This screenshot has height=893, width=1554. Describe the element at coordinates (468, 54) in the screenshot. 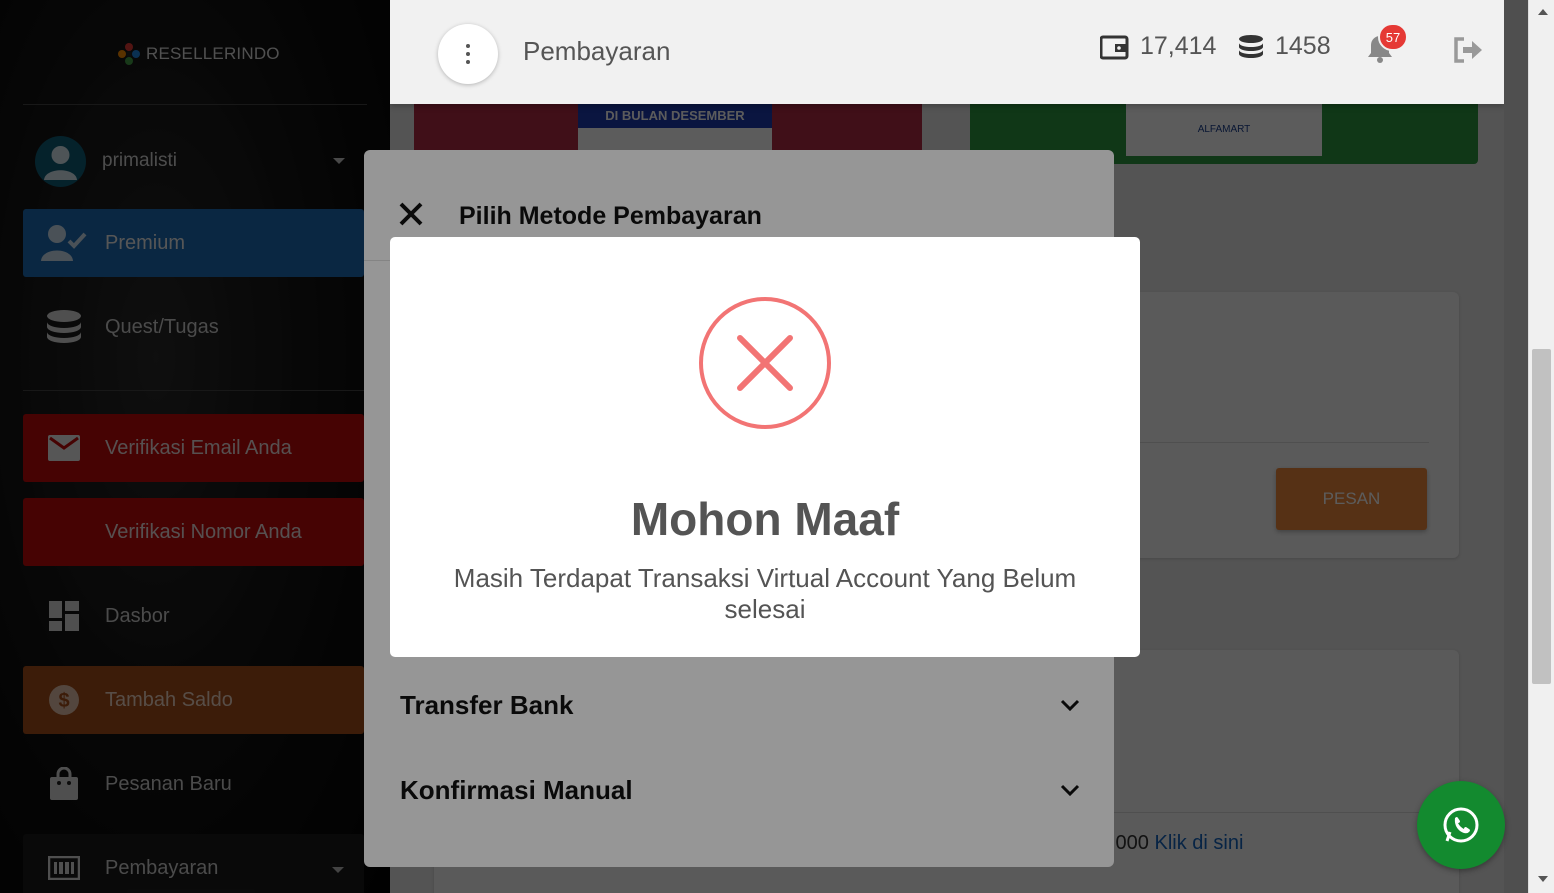

I see `more-menu-button` at that location.